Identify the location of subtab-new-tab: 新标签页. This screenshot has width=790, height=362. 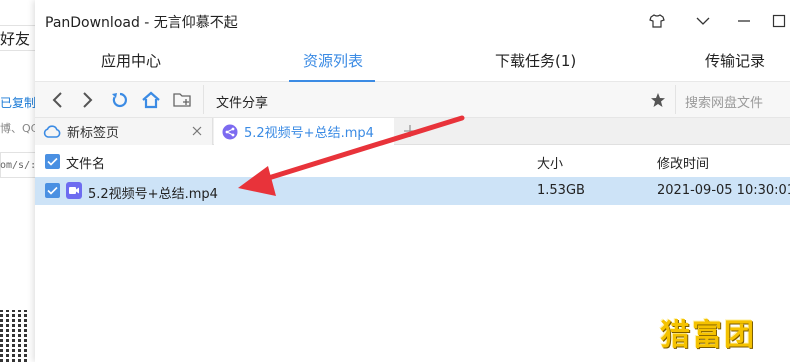
(124, 131).